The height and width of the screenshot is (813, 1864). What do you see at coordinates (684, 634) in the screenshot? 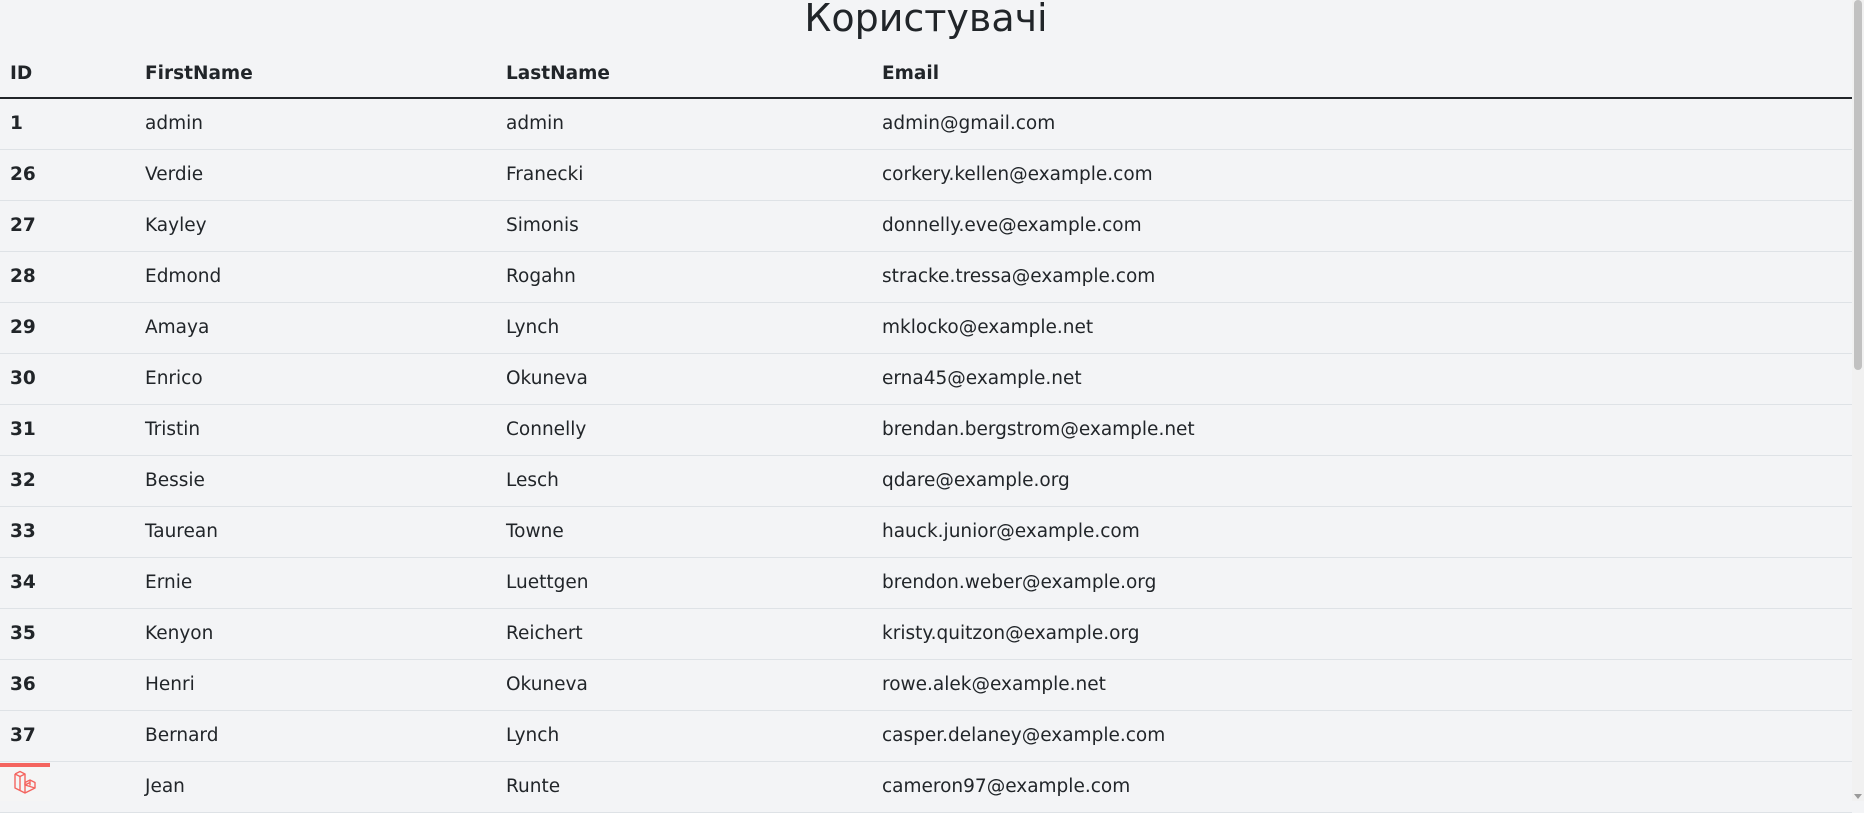
I see `cell-last-name: Reichert` at bounding box center [684, 634].